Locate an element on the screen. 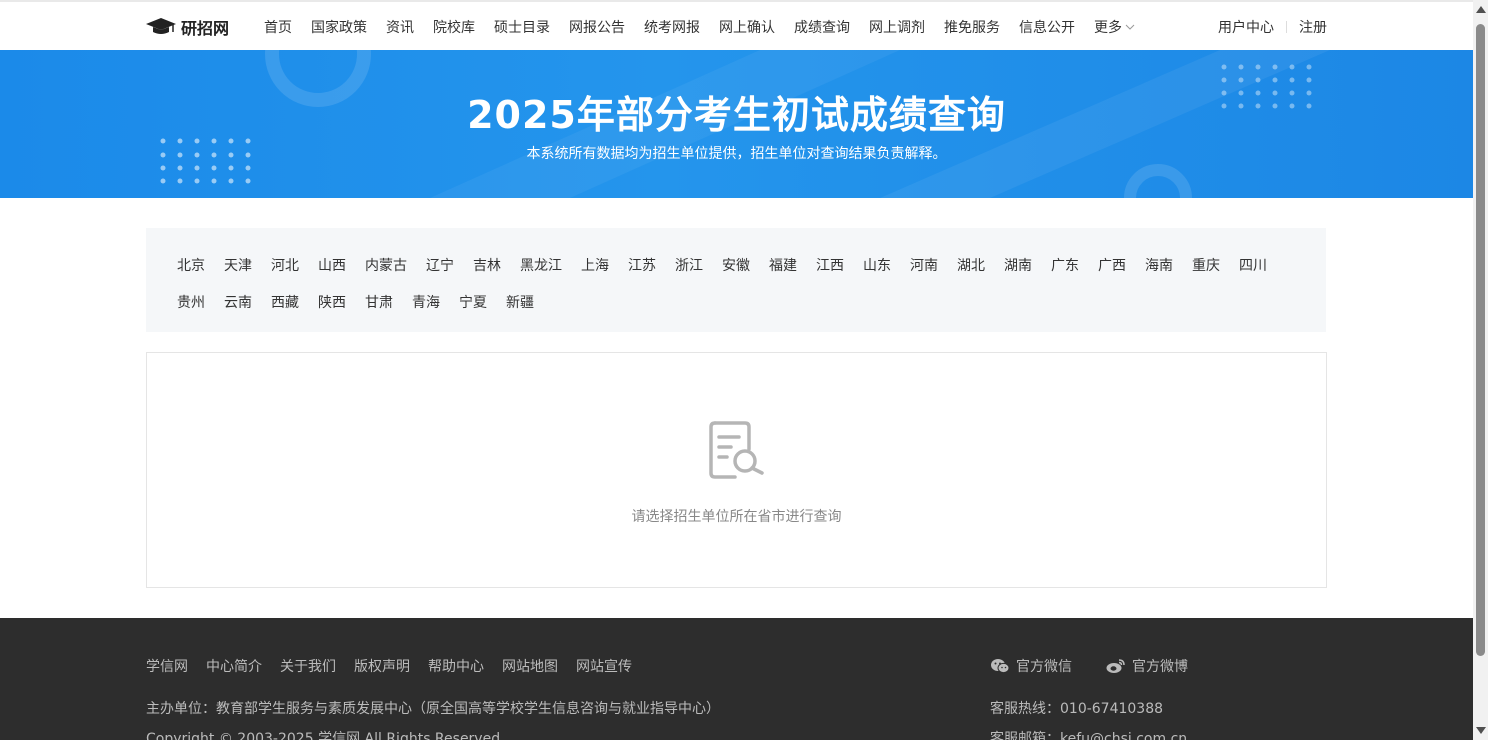 The height and width of the screenshot is (740, 1488). province-chongqing: 重庆 is located at coordinates (1206, 265).